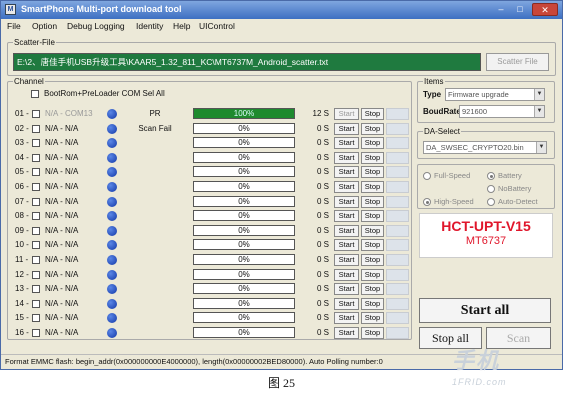 This screenshot has height=400, width=563. Describe the element at coordinates (432, 94) in the screenshot. I see `type-label: Type` at that location.